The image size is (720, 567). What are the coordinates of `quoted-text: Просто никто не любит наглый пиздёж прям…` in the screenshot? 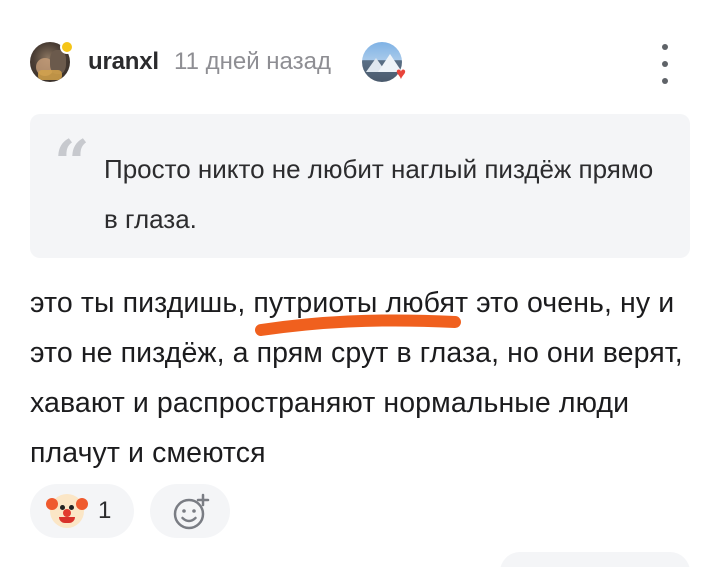 It's located at (379, 194).